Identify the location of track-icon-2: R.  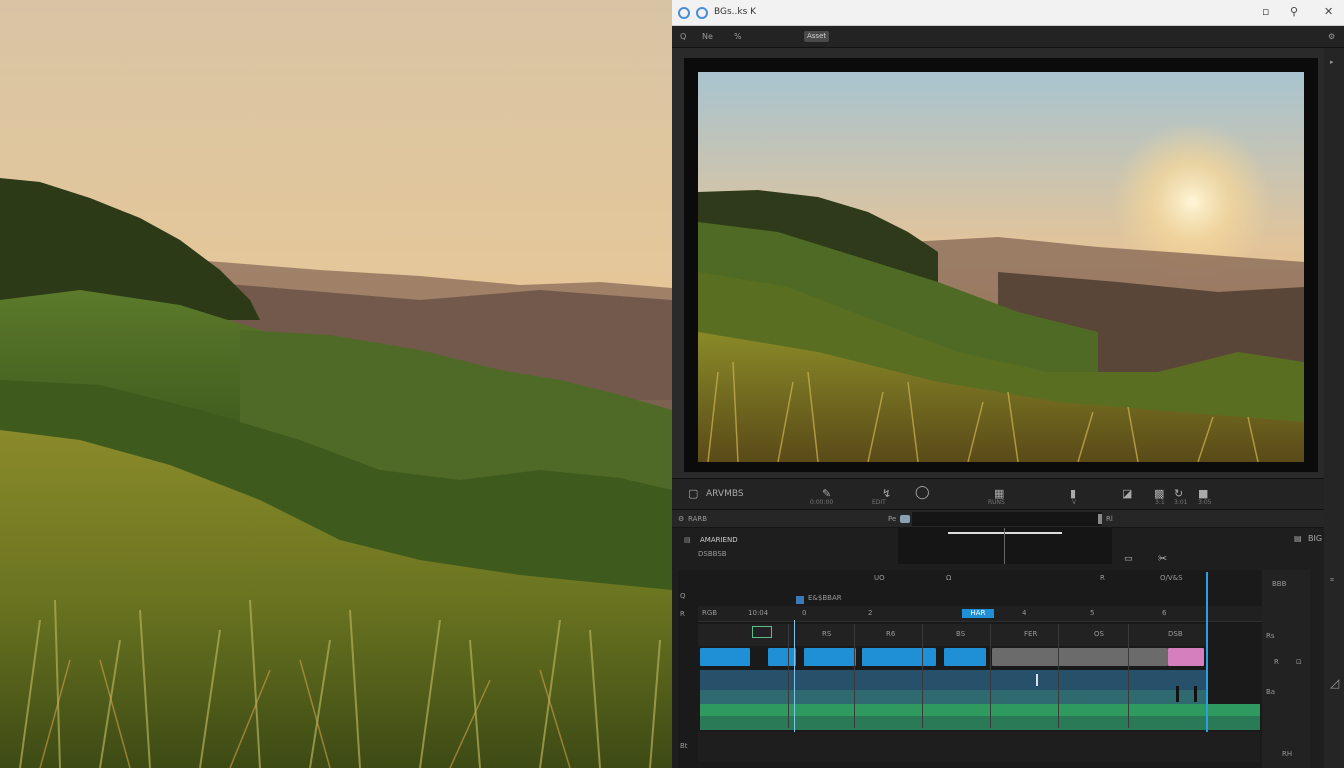
(682, 614).